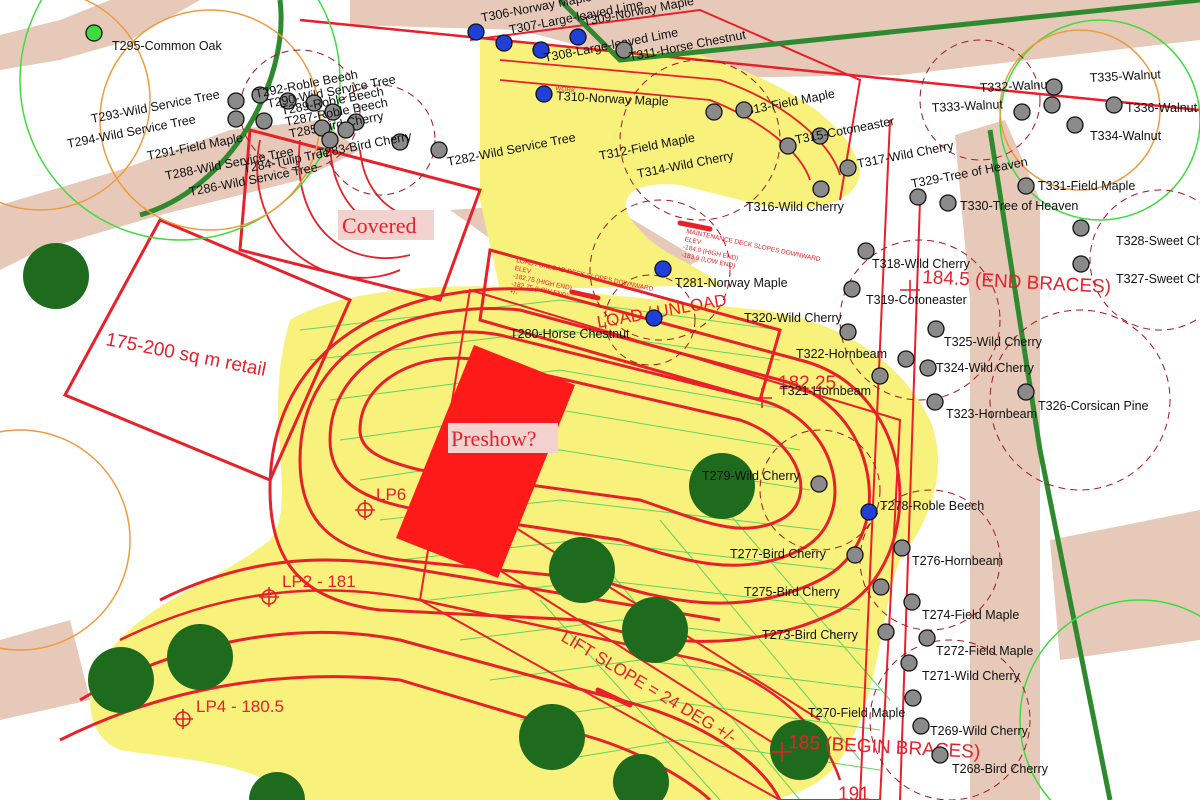 Image resolution: width=1200 pixels, height=800 pixels. I want to click on tree-label: T326-Corsican Pine, so click(1093, 406).